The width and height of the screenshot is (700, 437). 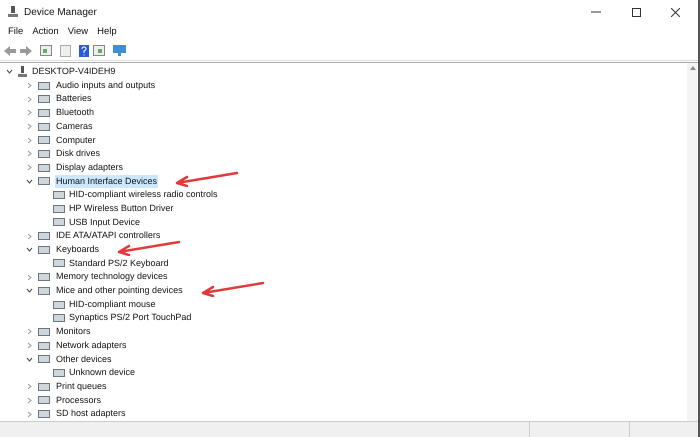 What do you see at coordinates (73, 332) in the screenshot?
I see `tree-item: Monitors` at bounding box center [73, 332].